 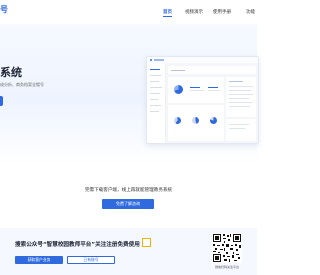 I want to click on get-client-button: 获取客户业务, so click(x=39, y=260).